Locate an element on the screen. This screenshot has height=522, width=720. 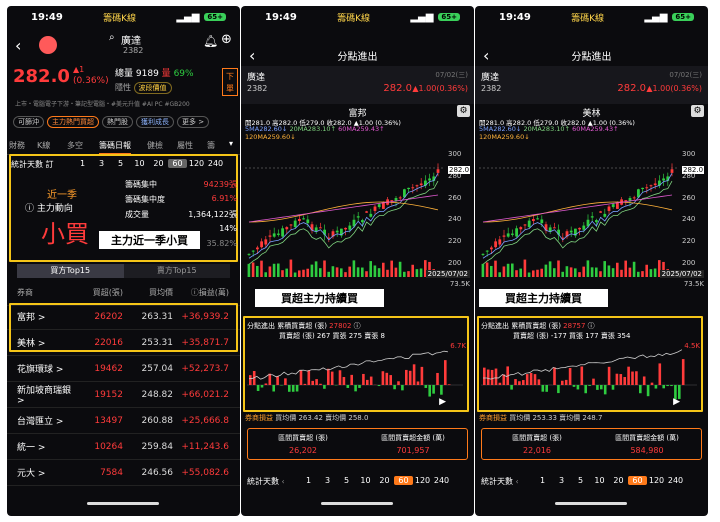
battery-badge: 65+ is located at coordinates (449, 17).